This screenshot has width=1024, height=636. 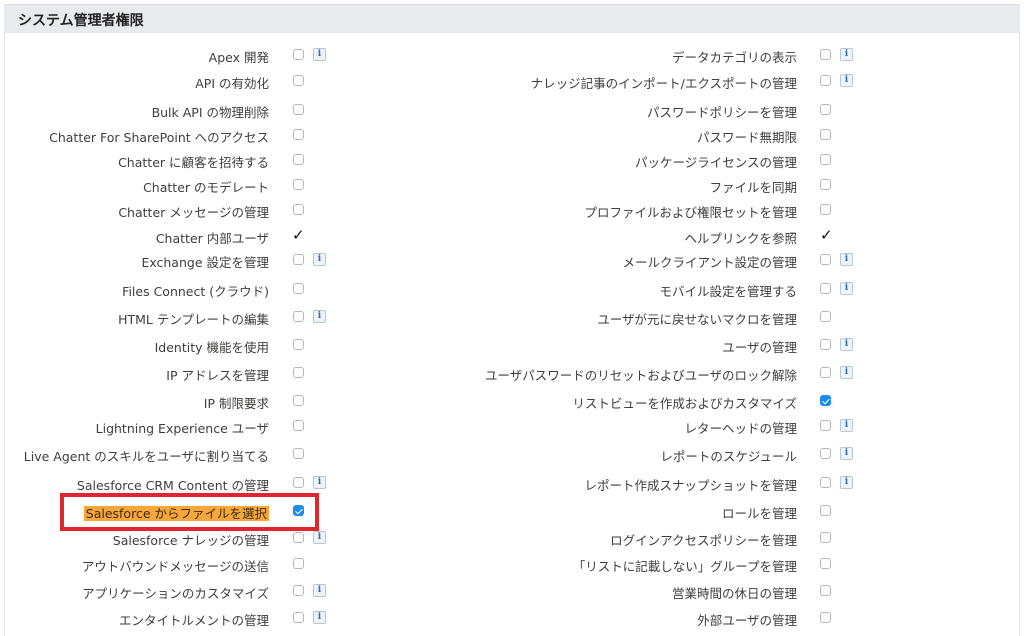 I want to click on permission-row: ユーザパスワードのリセットおよびユーザのロック解除 i, so click(x=670, y=373).